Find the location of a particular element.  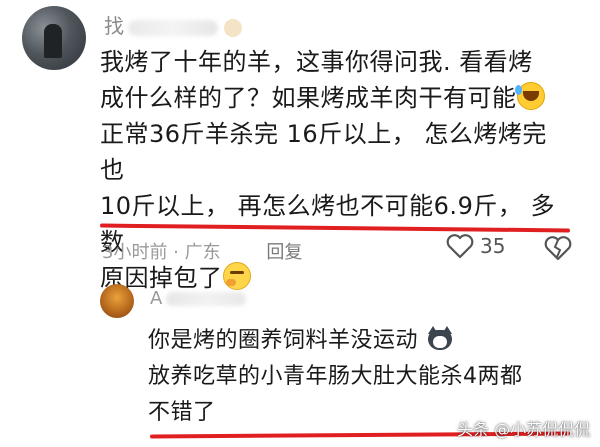

comment-meta: 3小时前 · 广东 回复 is located at coordinates (202, 251).